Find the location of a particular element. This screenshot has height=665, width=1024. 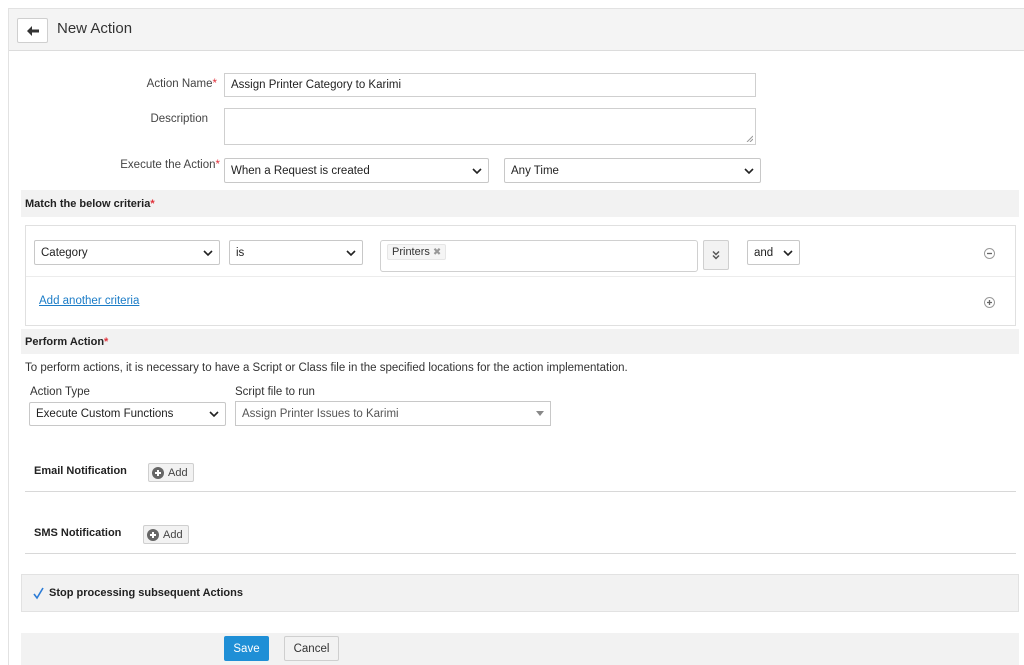

sms-notification-label: SMS Notification is located at coordinates (78, 533).